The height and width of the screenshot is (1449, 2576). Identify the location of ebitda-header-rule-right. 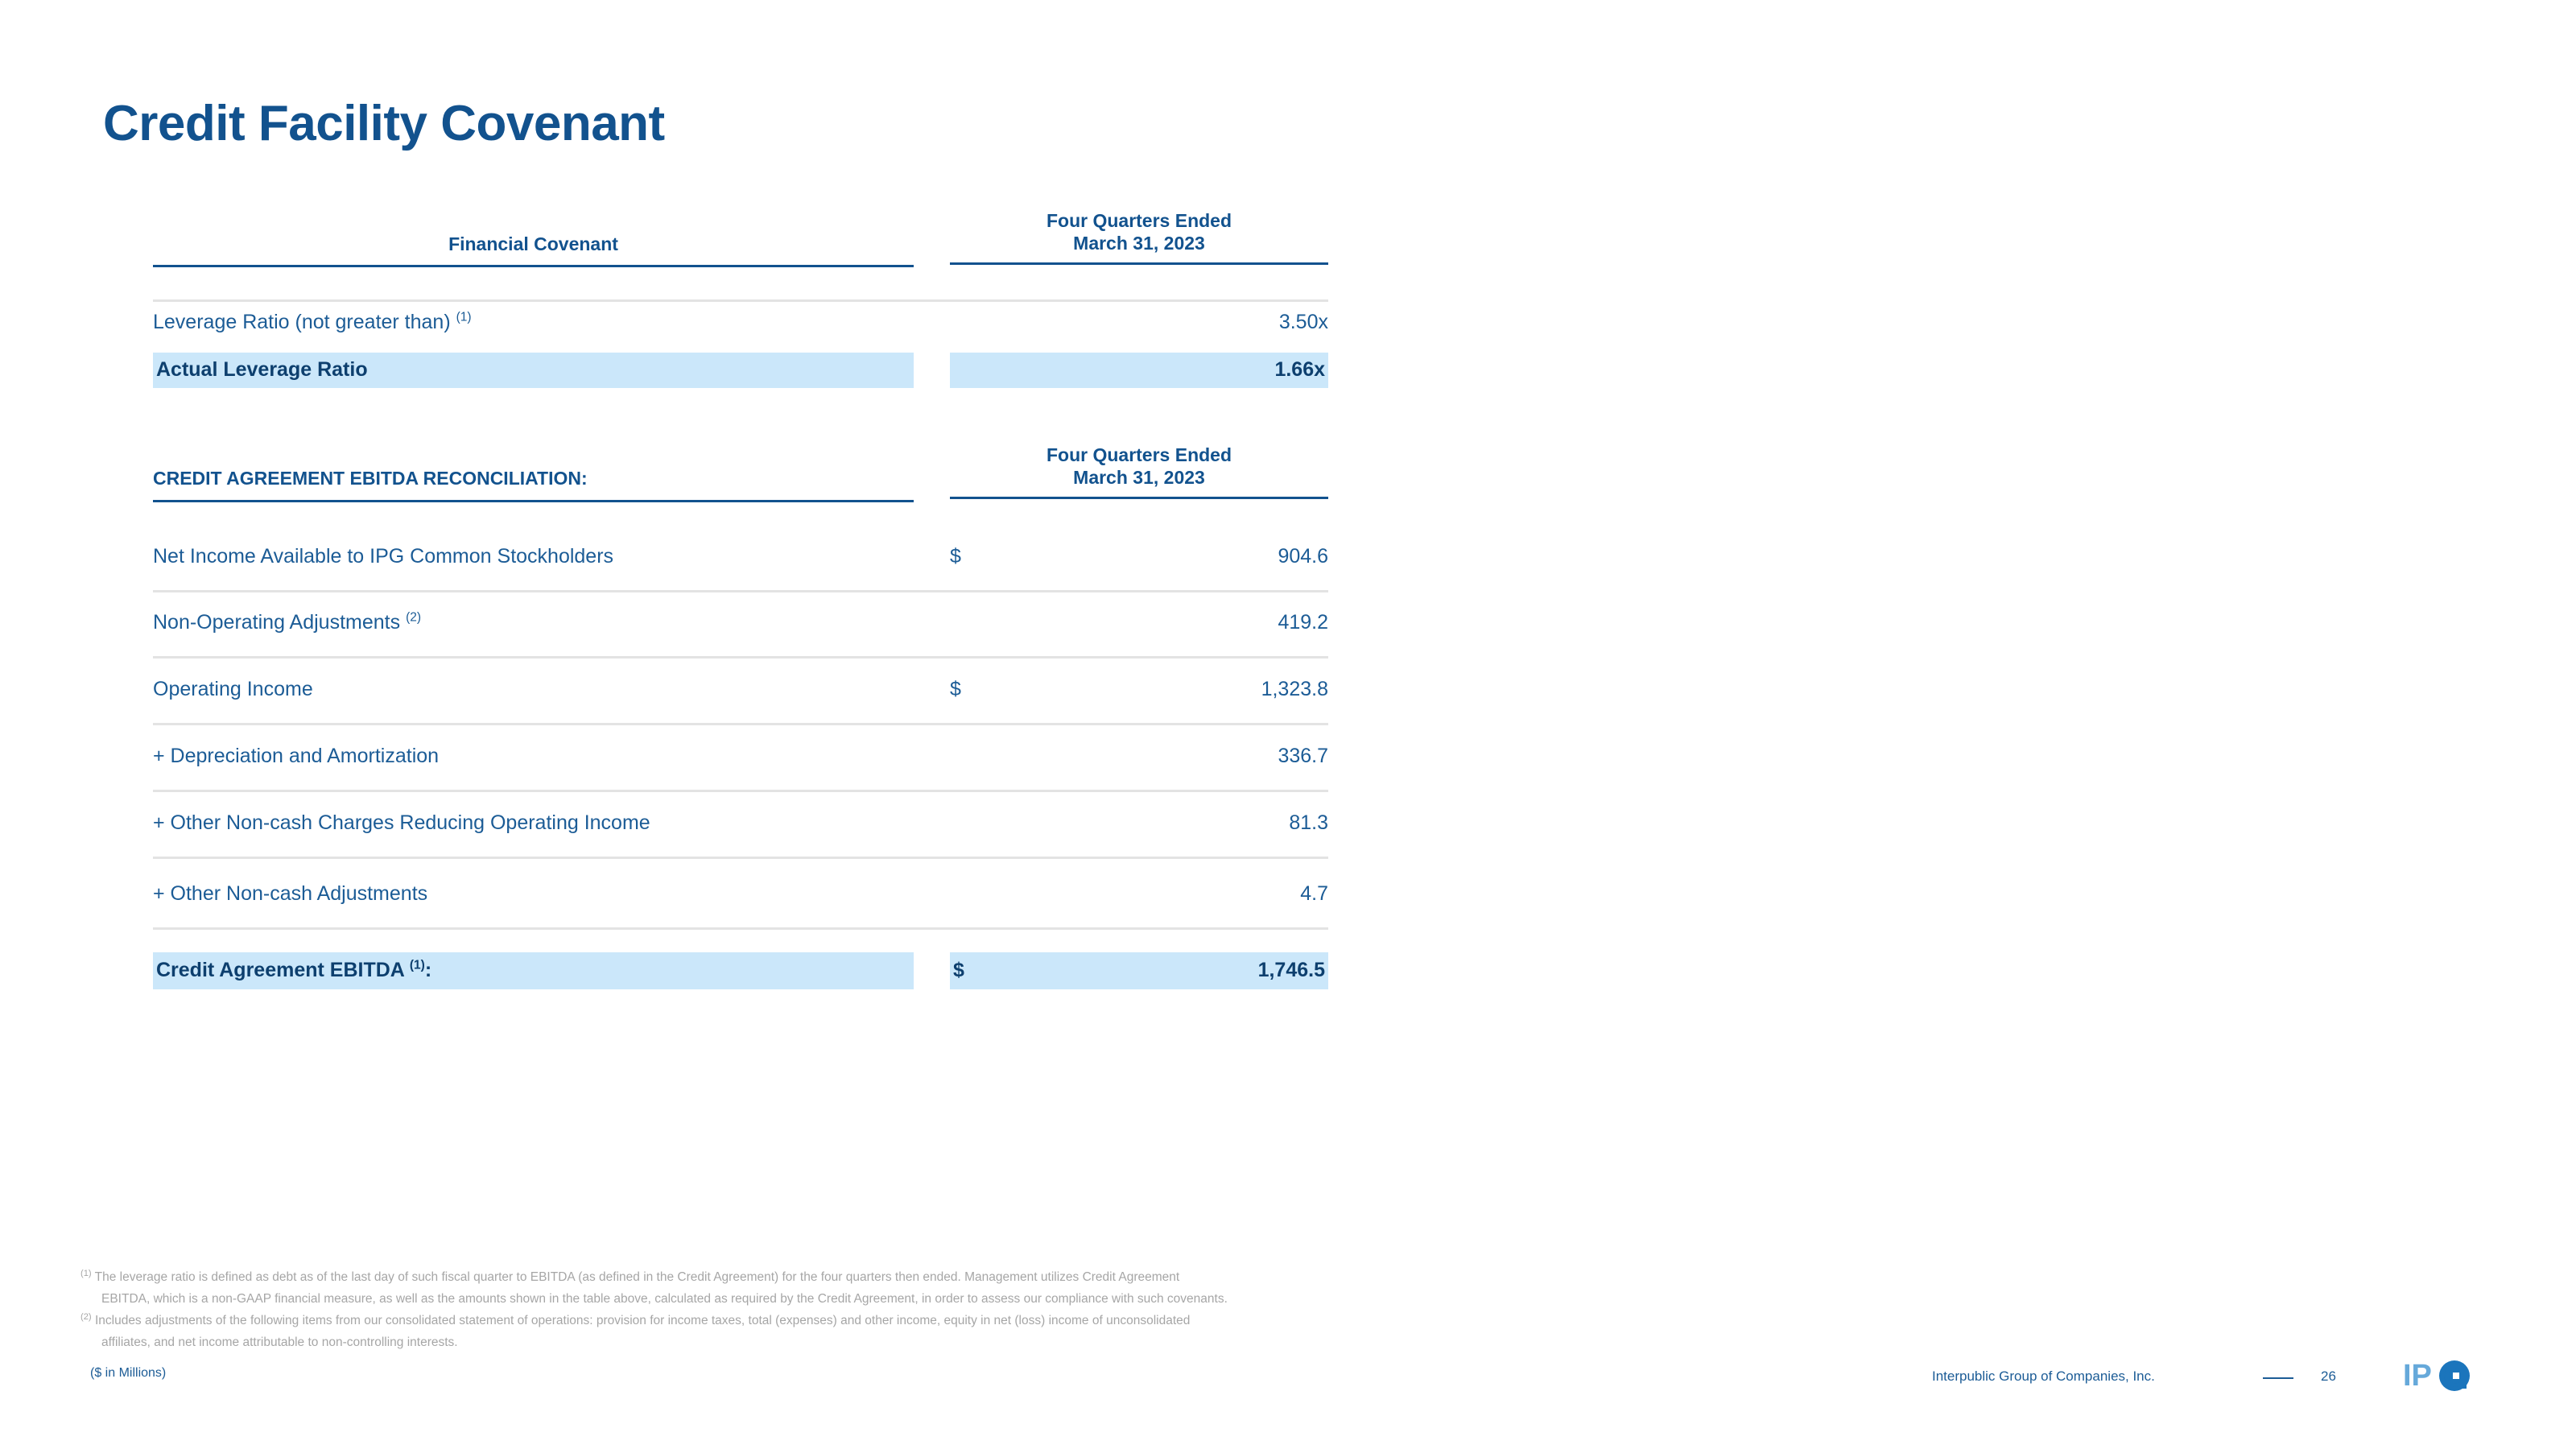
(1139, 498).